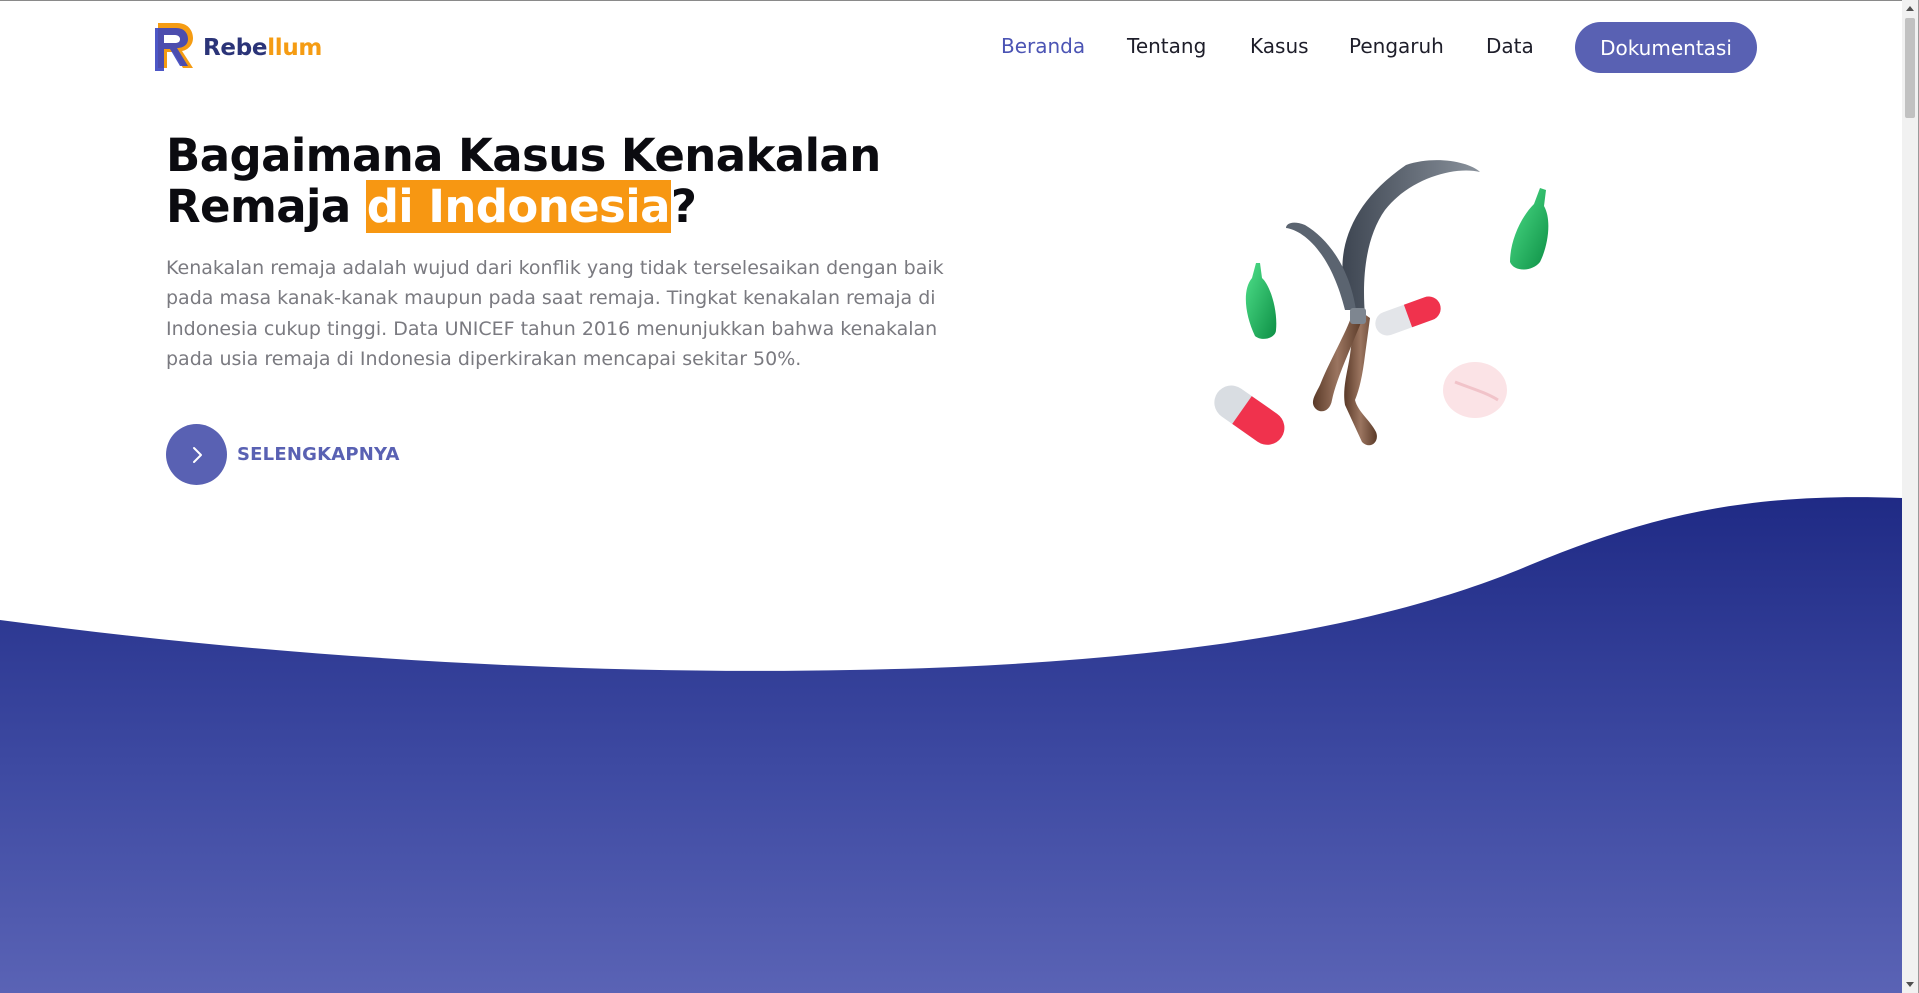 This screenshot has width=1919, height=993. What do you see at coordinates (523, 155) in the screenshot?
I see `hero-title-line1: Bagaimana Kasus Kenakalan` at bounding box center [523, 155].